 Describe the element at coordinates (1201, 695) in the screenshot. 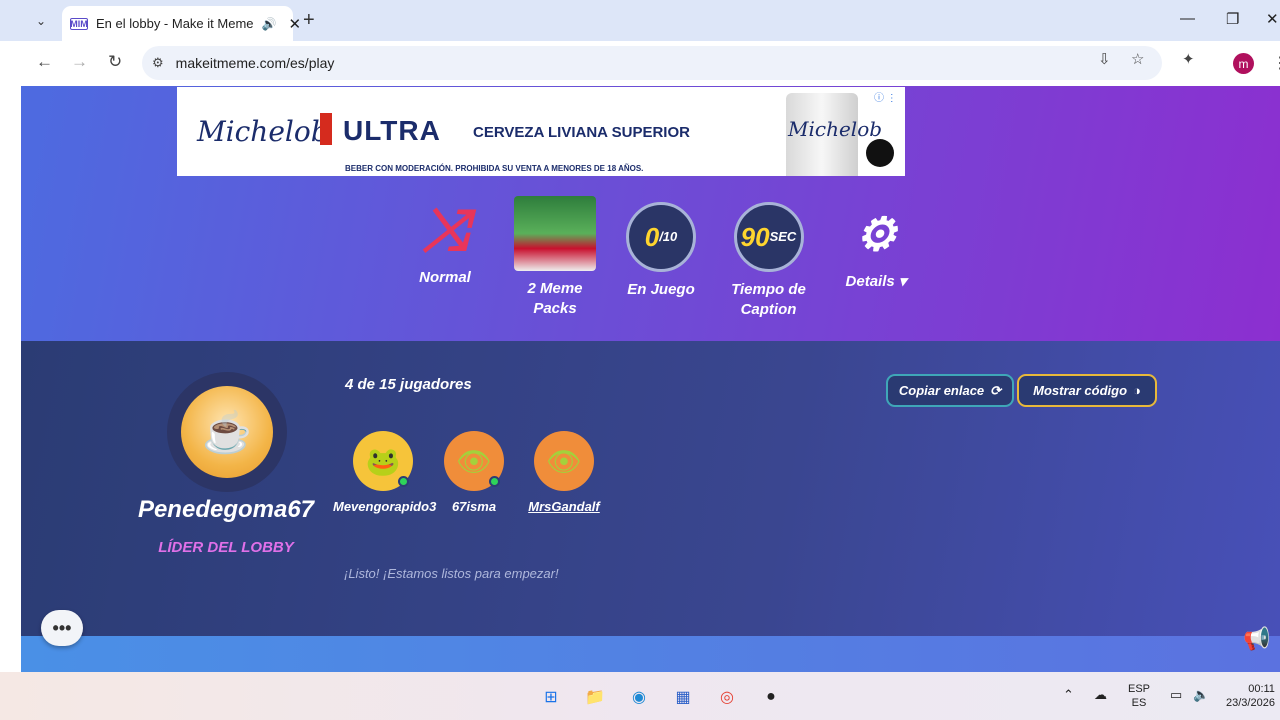

I see `volume-icon: 🔈` at that location.